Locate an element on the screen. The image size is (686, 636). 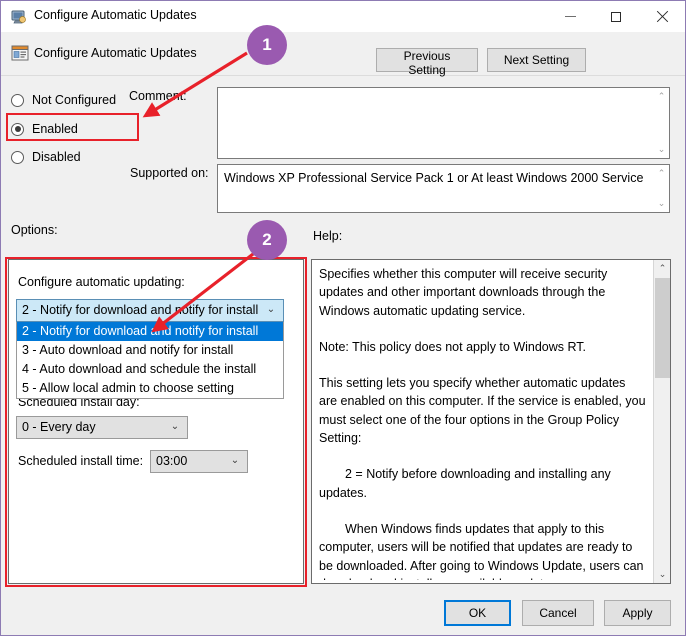
next-setting-button: Next Setting is located at coordinates (536, 60).